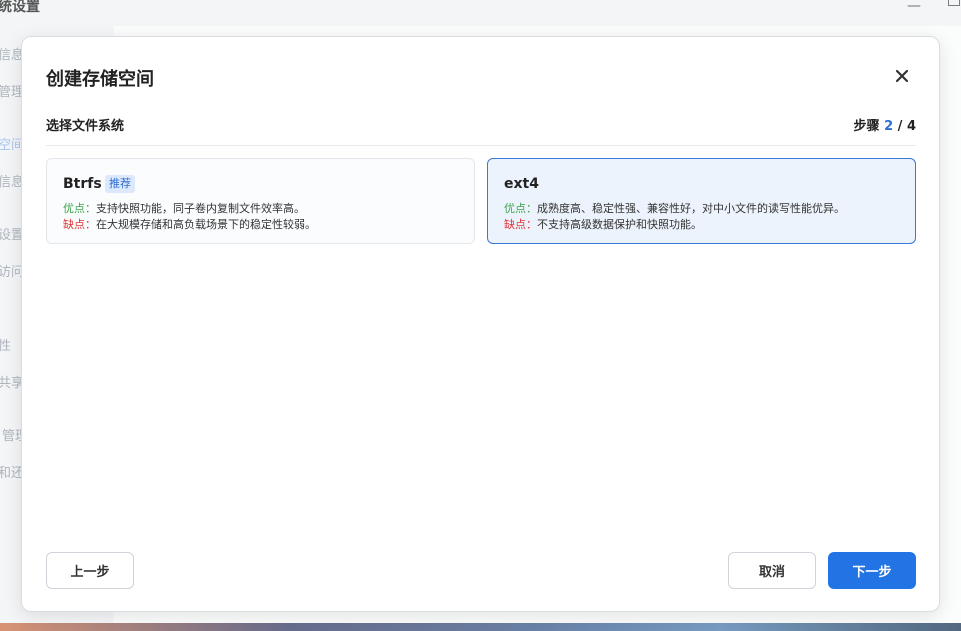  What do you see at coordinates (866, 126) in the screenshot?
I see `step-prefix: 步骤` at bounding box center [866, 126].